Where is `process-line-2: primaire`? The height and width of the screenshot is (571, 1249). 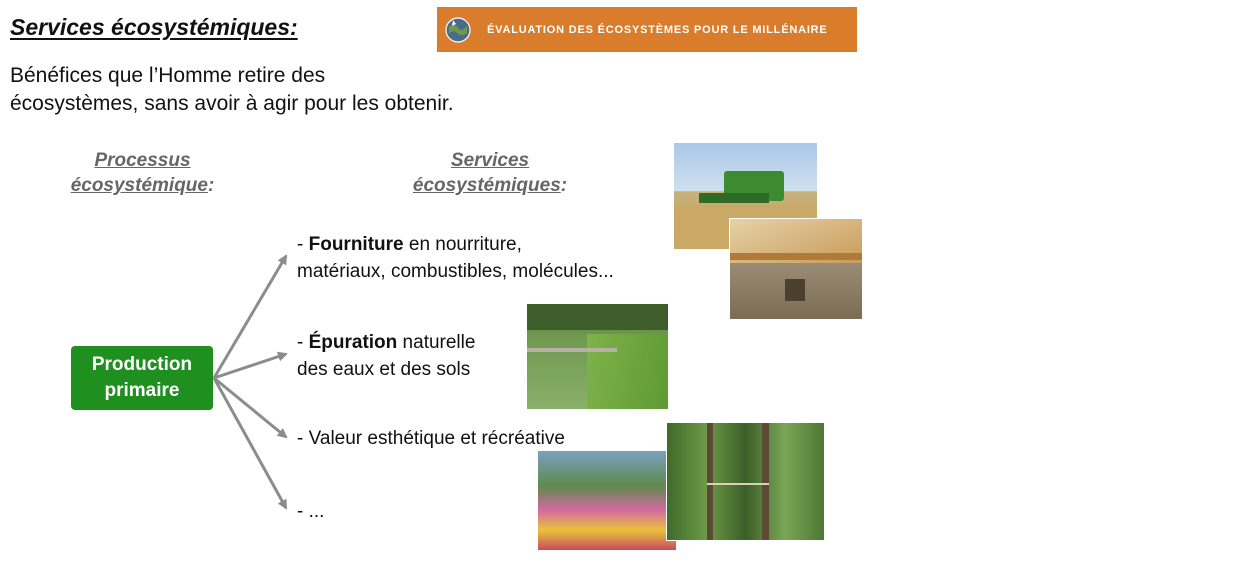 process-line-2: primaire is located at coordinates (142, 390).